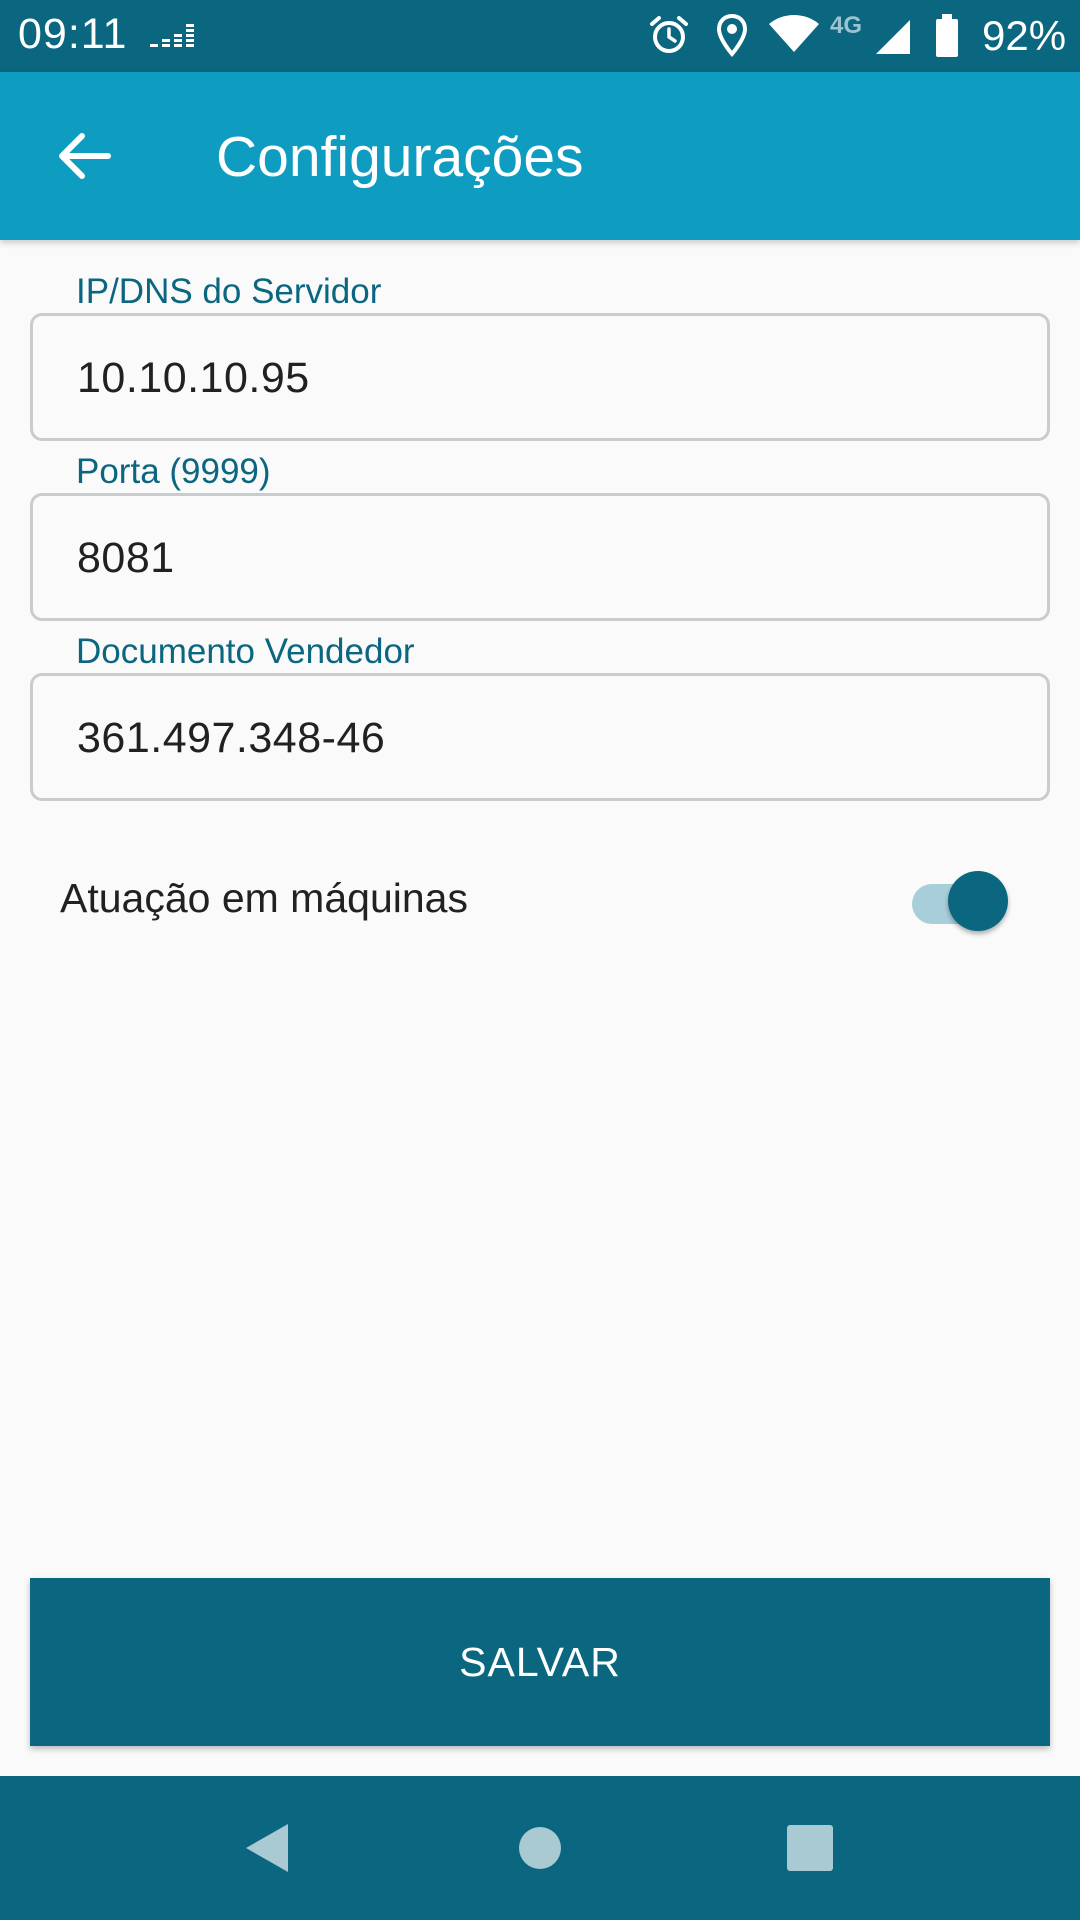 Image resolution: width=1080 pixels, height=1920 pixels. I want to click on battery-percent: 92%, so click(1024, 35).